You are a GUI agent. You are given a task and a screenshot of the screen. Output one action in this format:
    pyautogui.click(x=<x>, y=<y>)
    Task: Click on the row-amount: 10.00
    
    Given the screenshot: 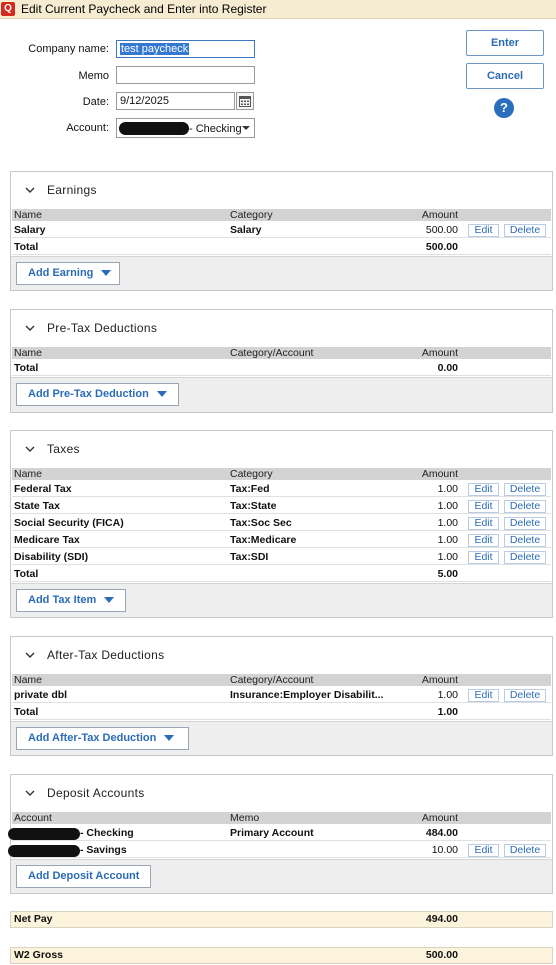 What is the action you would take?
    pyautogui.click(x=444, y=850)
    